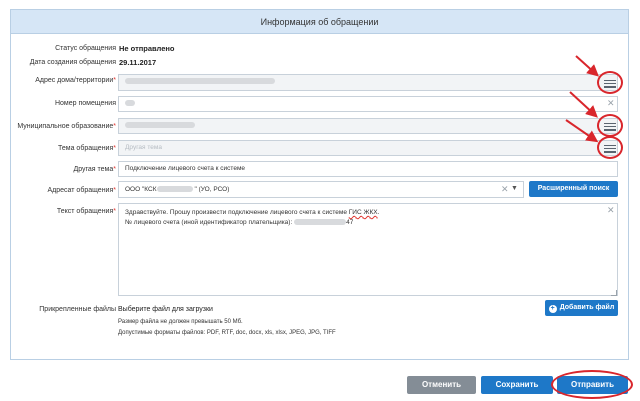 The height and width of the screenshot is (401, 640). Describe the element at coordinates (582, 131) in the screenshot. I see `arrow-to-topic` at that location.